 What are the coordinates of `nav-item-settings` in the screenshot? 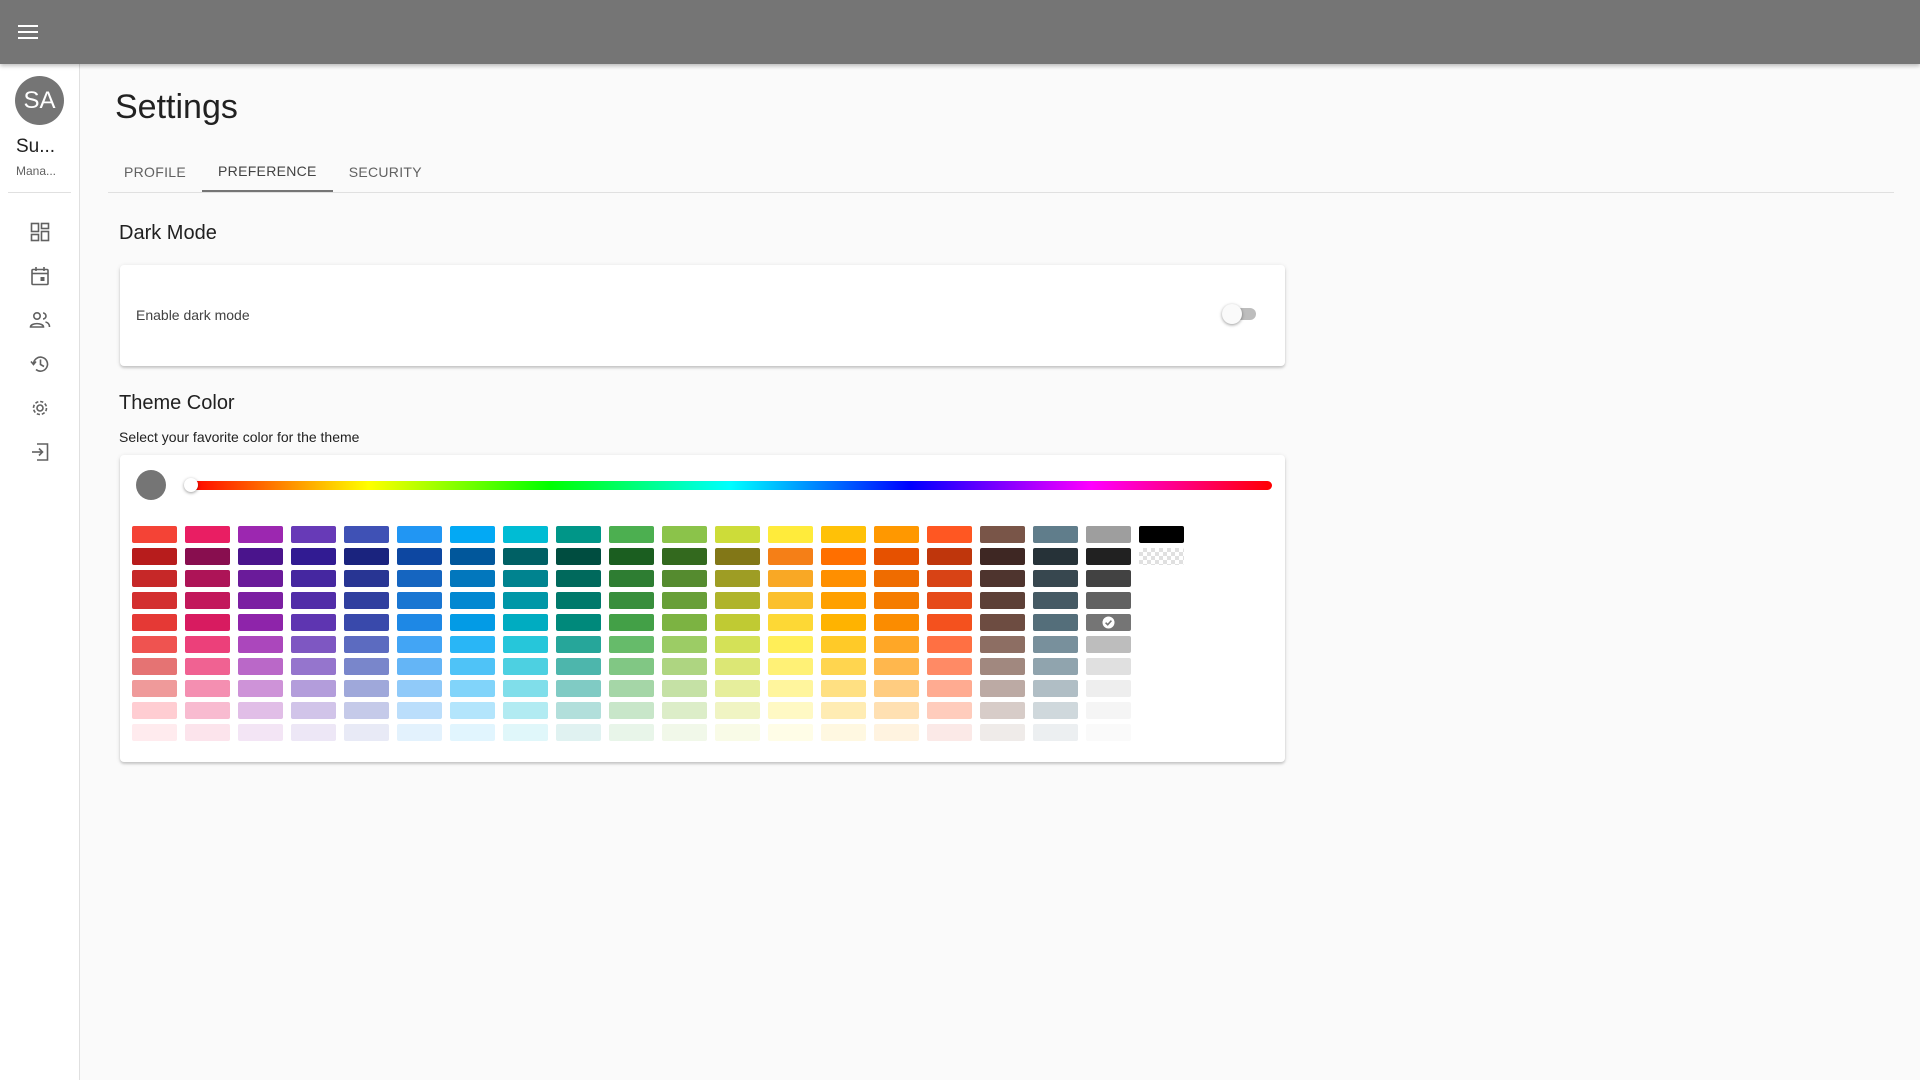 It's located at (40, 408).